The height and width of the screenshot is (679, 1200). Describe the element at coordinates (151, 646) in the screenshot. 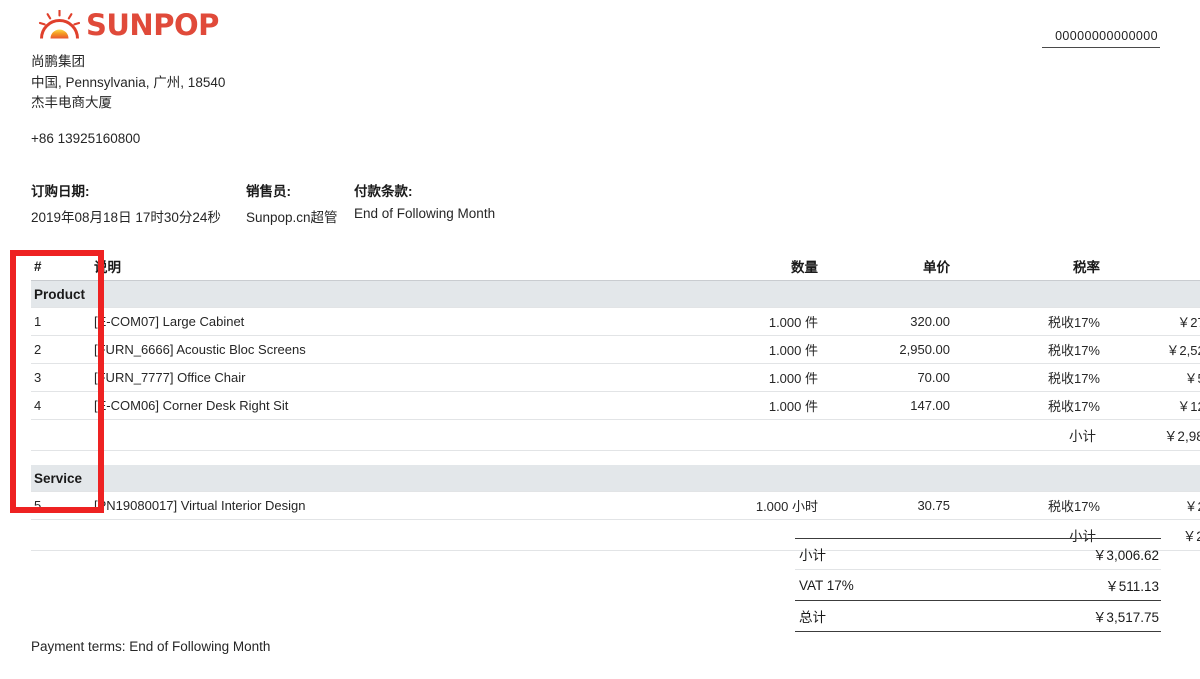

I see `footer-payment-terms: Payment terms: End of Following Month` at that location.